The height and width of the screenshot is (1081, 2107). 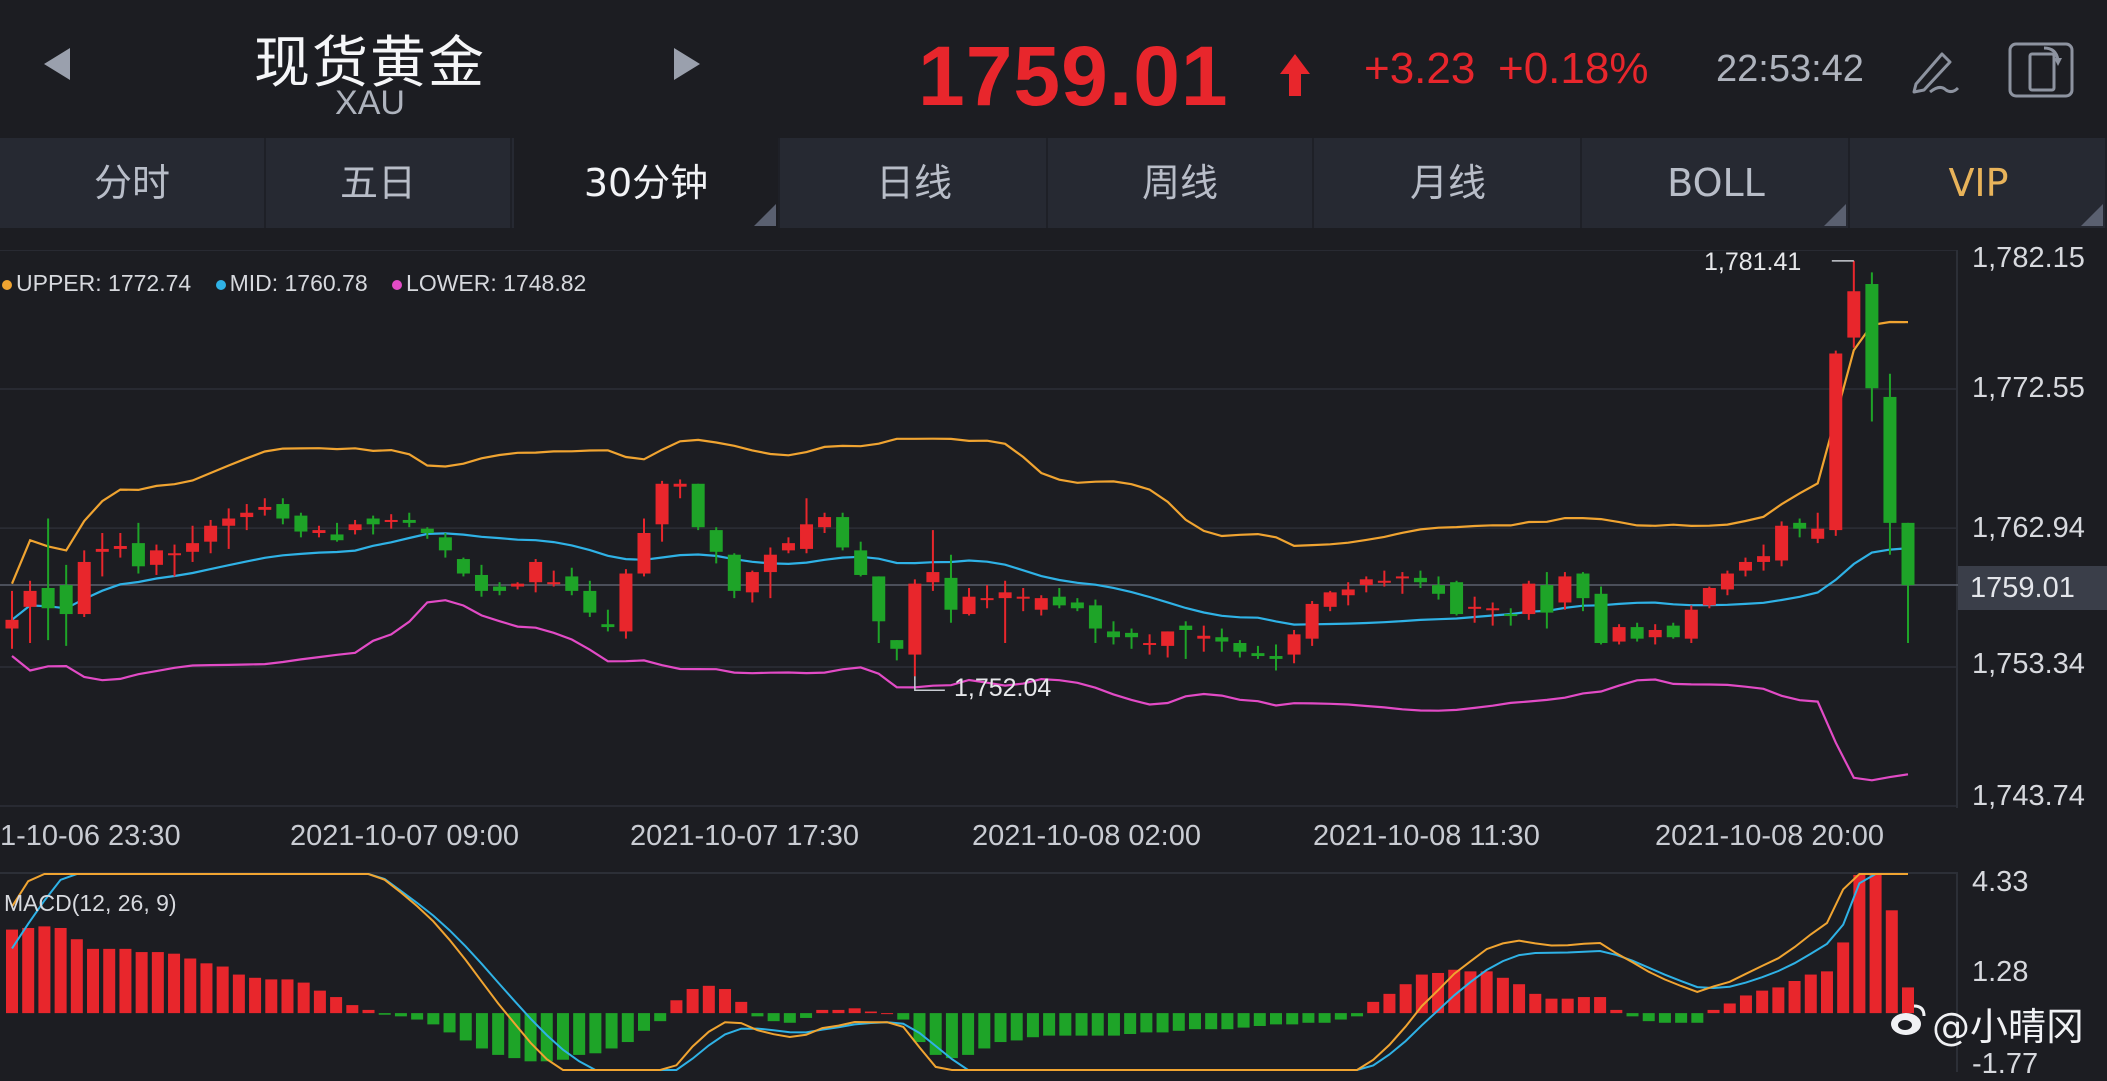 What do you see at coordinates (1934, 70) in the screenshot?
I see `pen-icon` at bounding box center [1934, 70].